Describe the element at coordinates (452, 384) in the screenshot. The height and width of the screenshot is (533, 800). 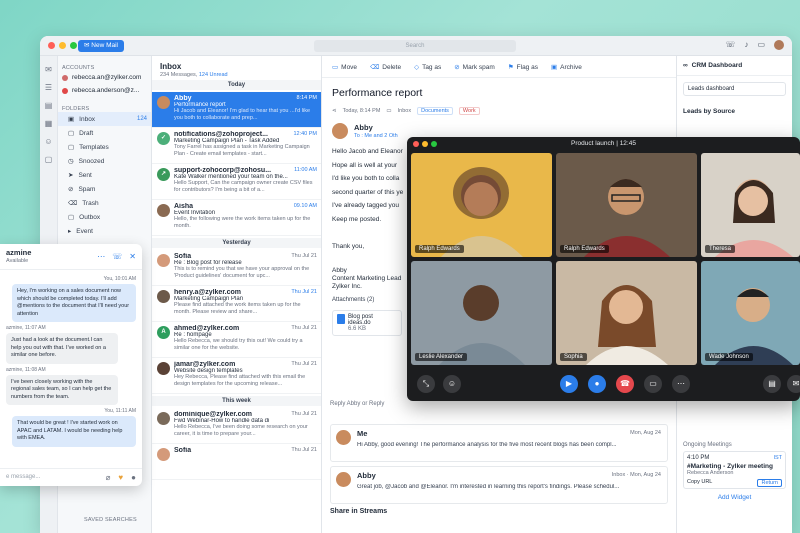
I see `emoji-icon: ☺` at that location.